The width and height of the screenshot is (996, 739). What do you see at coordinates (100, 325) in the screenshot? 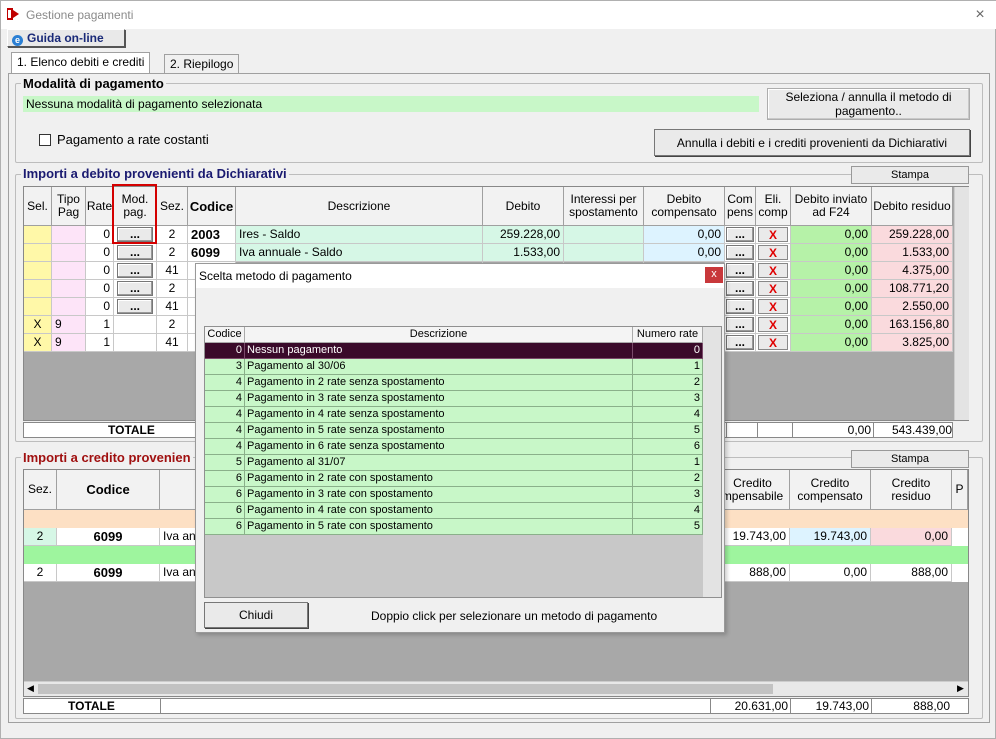
I see `debiti-cell-rate: 1` at bounding box center [100, 325].